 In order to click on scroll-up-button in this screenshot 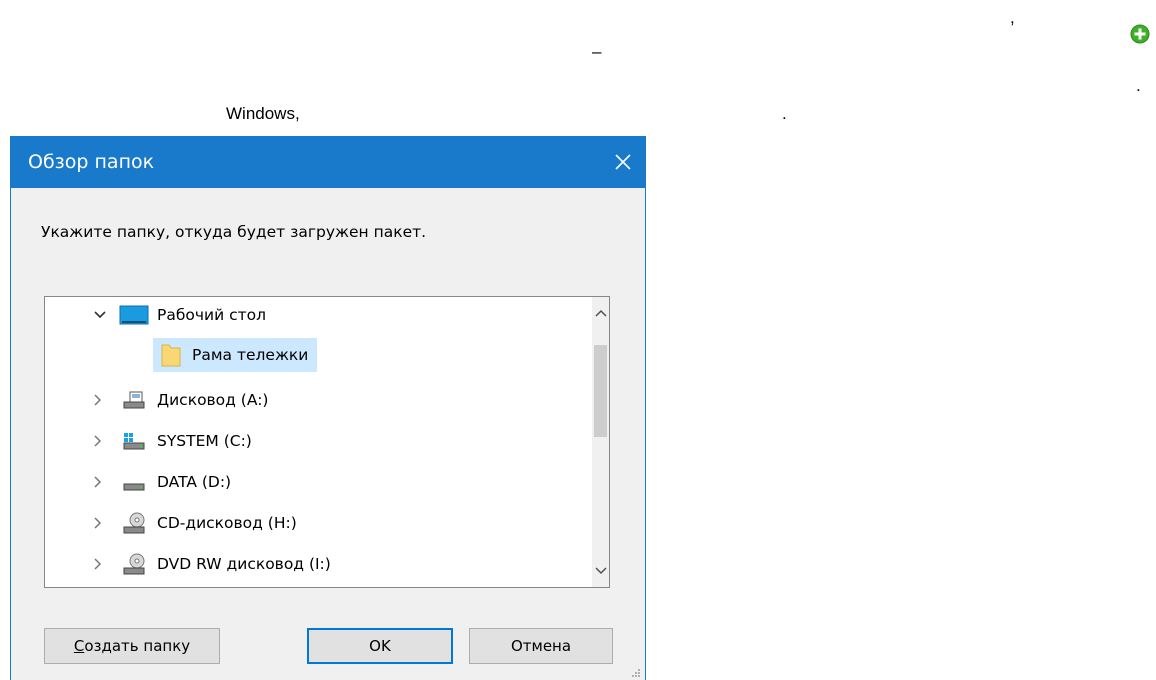, I will do `click(600, 313)`.